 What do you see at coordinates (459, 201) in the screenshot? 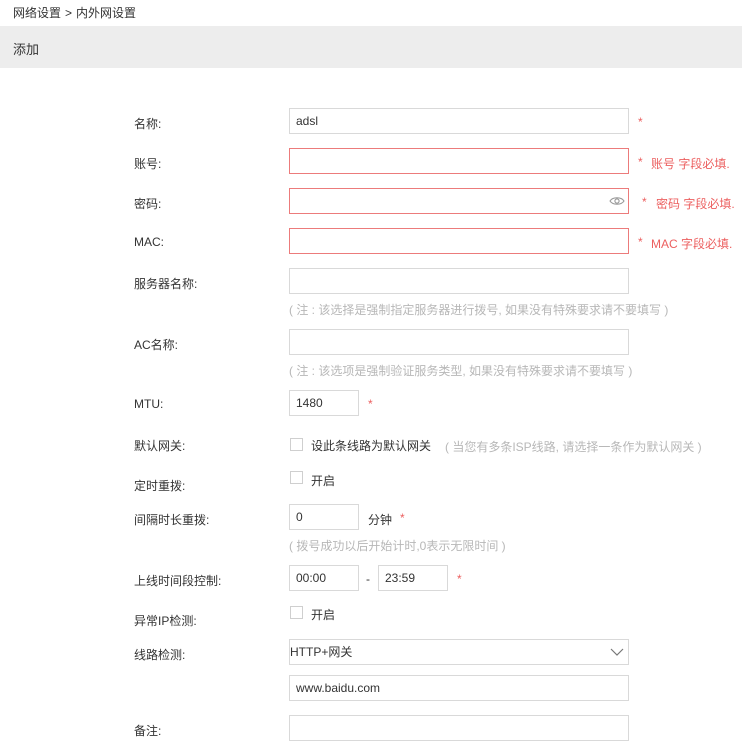
I see `password-input` at bounding box center [459, 201].